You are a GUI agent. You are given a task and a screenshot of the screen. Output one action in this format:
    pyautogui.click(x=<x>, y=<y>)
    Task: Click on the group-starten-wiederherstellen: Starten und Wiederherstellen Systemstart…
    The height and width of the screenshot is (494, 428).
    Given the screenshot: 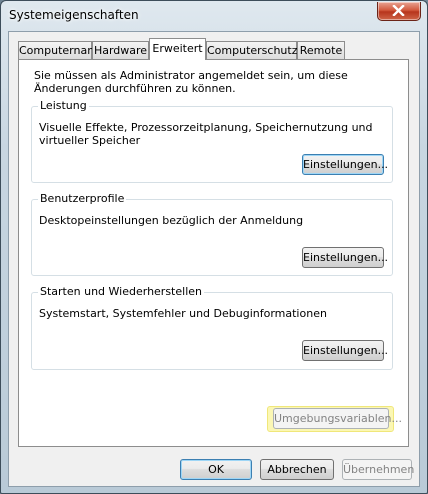 What is the action you would take?
    pyautogui.click(x=212, y=327)
    